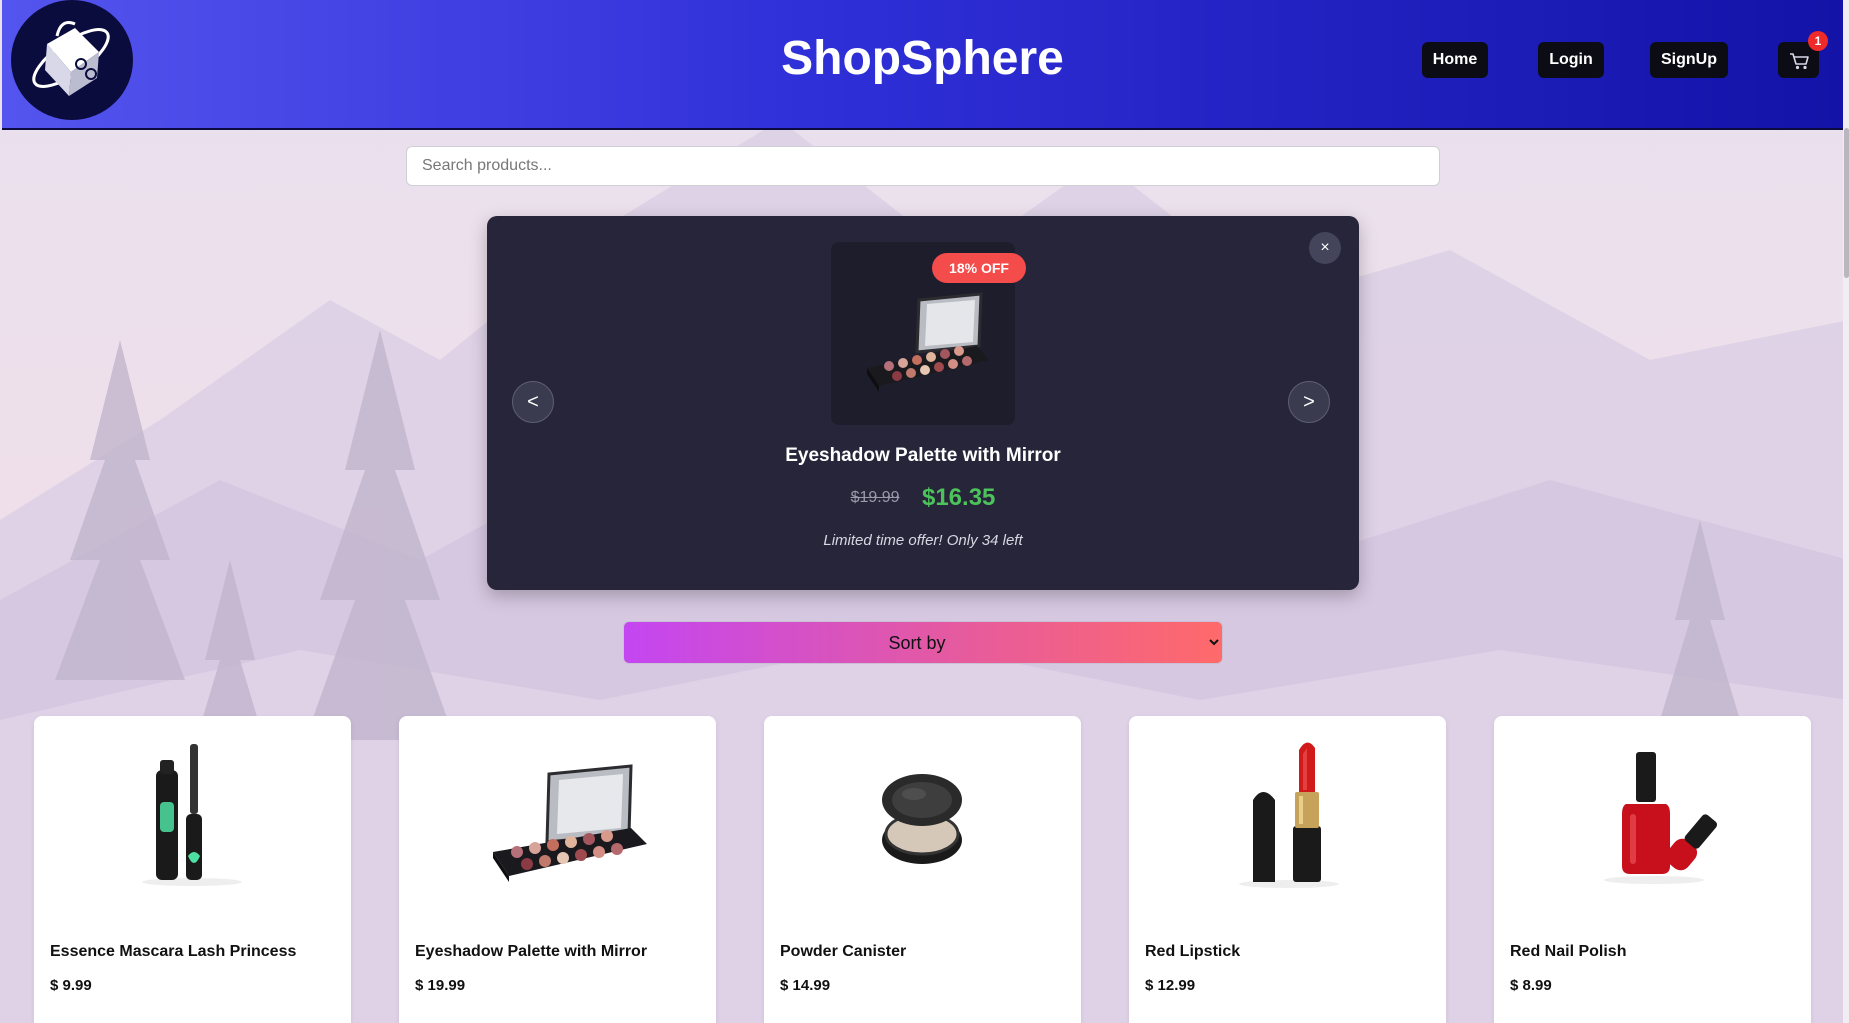 The width and height of the screenshot is (1849, 1023). What do you see at coordinates (1818, 41) in the screenshot?
I see `cart-count-badge: 1` at bounding box center [1818, 41].